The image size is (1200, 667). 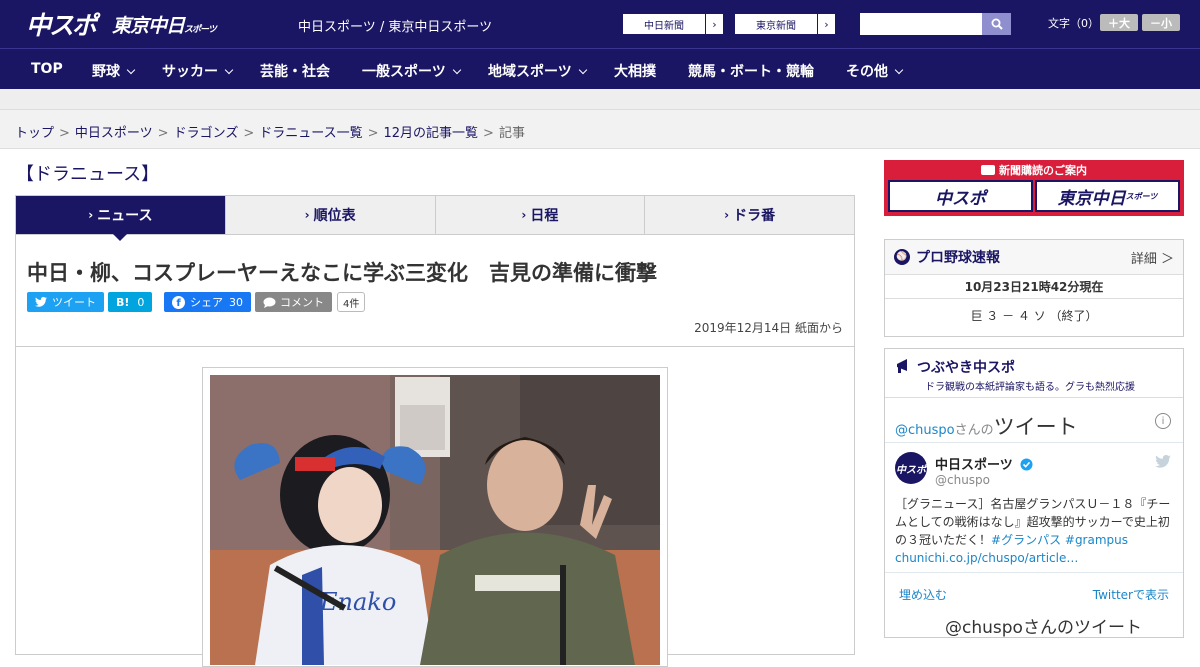 I want to click on nav-item-racing: 競馬・ボート・競輪, so click(x=751, y=71).